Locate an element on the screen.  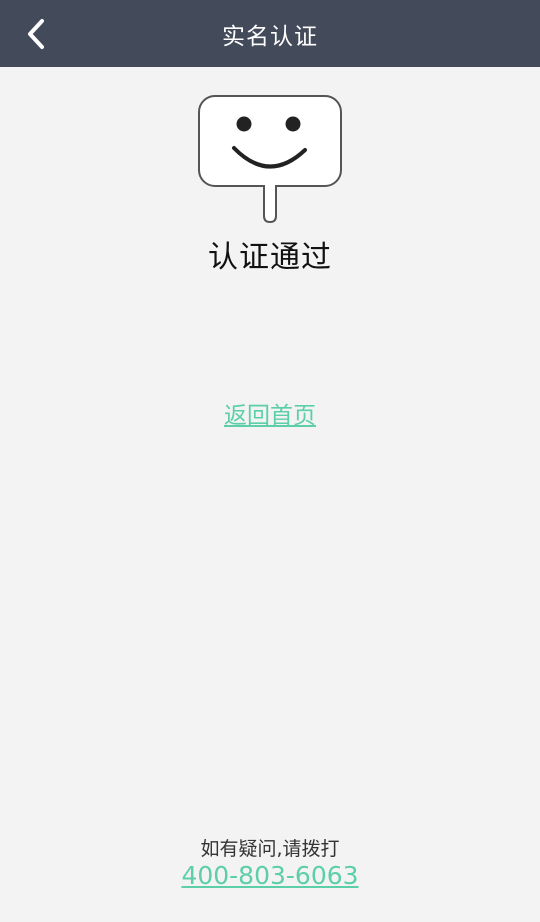
page-title: 实名认证 is located at coordinates (270, 36).